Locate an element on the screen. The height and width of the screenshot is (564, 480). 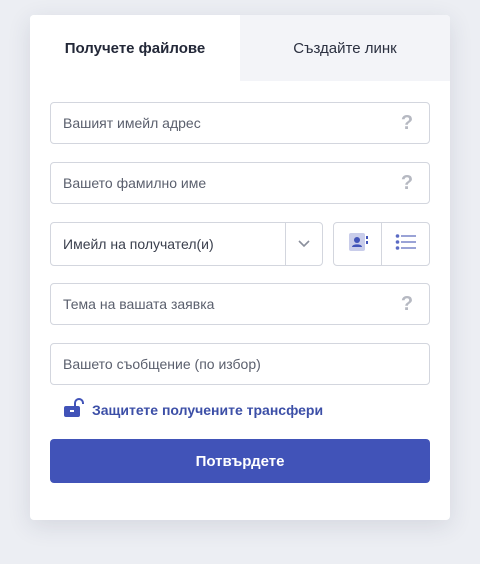
tab-receive-files-label: Получете файлове is located at coordinates (135, 48).